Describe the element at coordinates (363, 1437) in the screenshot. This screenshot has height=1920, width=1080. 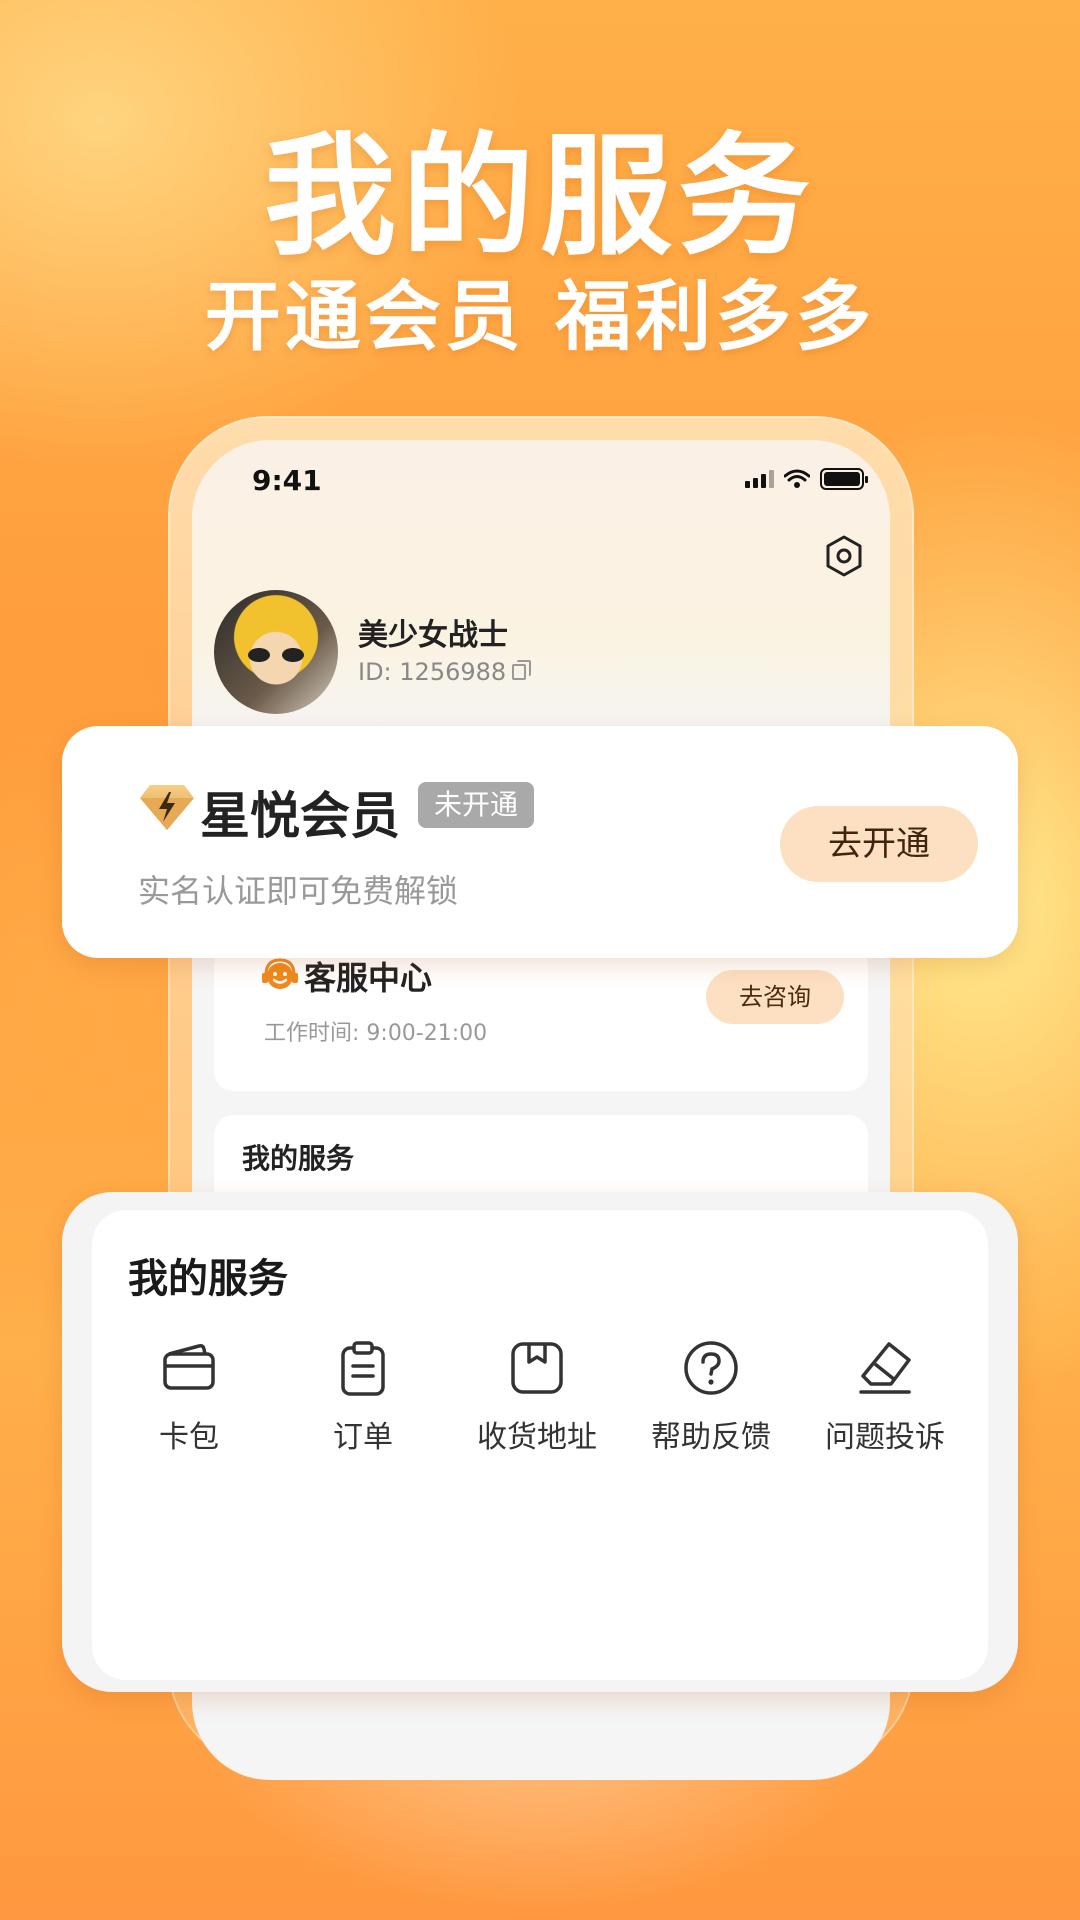
I see `service-label: 订单` at that location.